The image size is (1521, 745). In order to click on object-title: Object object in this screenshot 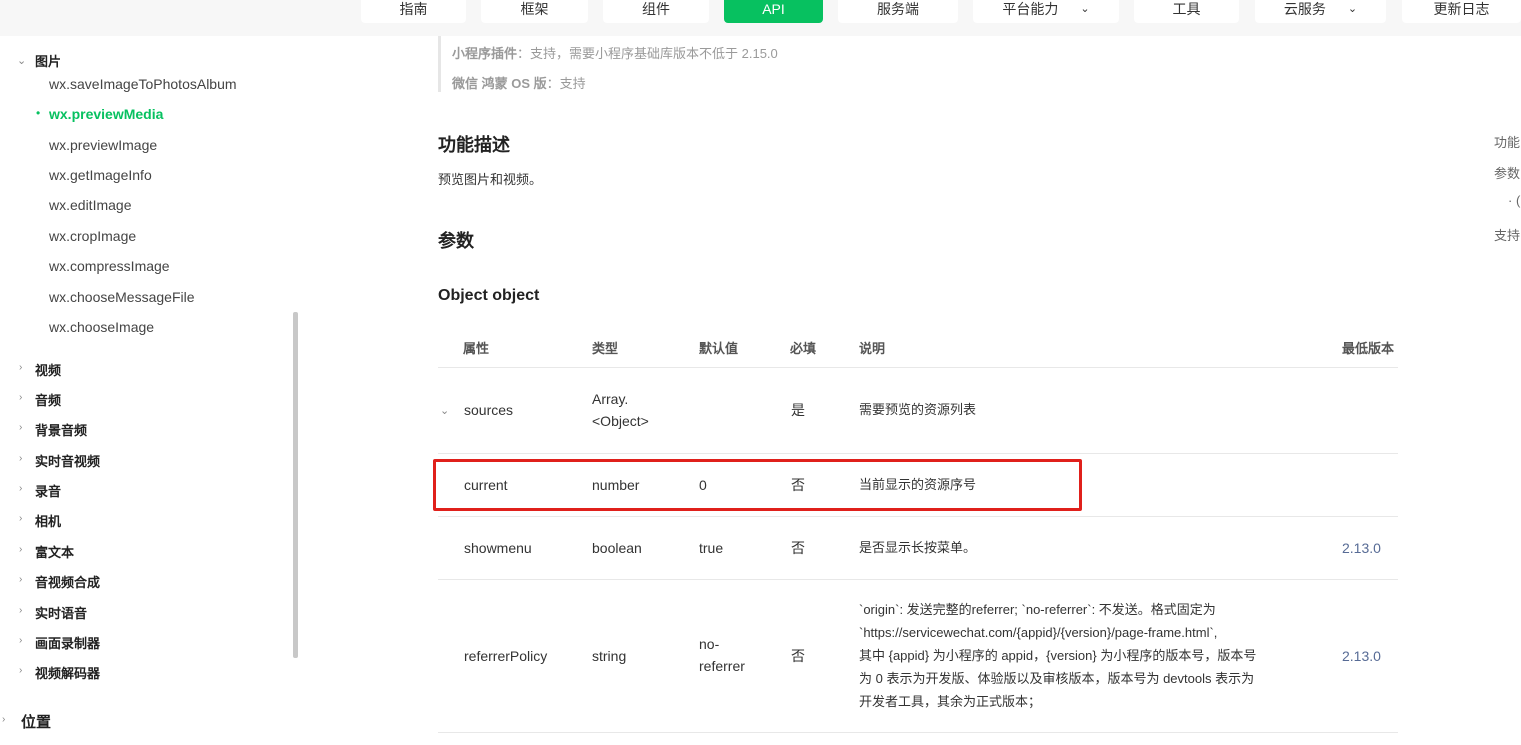, I will do `click(489, 295)`.